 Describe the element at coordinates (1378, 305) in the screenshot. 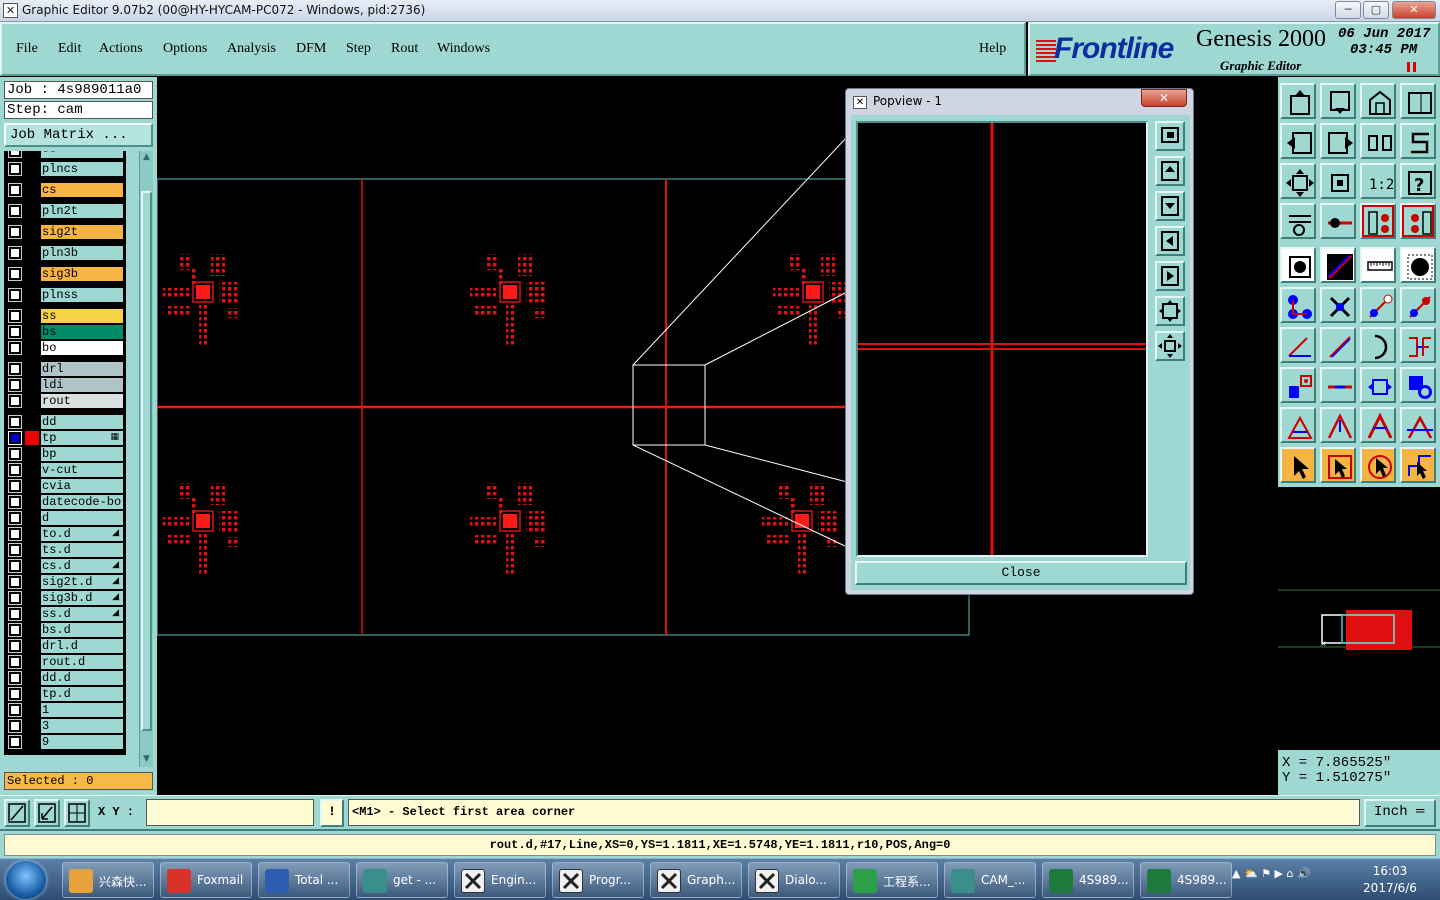

I see `move-pad-icon` at that location.